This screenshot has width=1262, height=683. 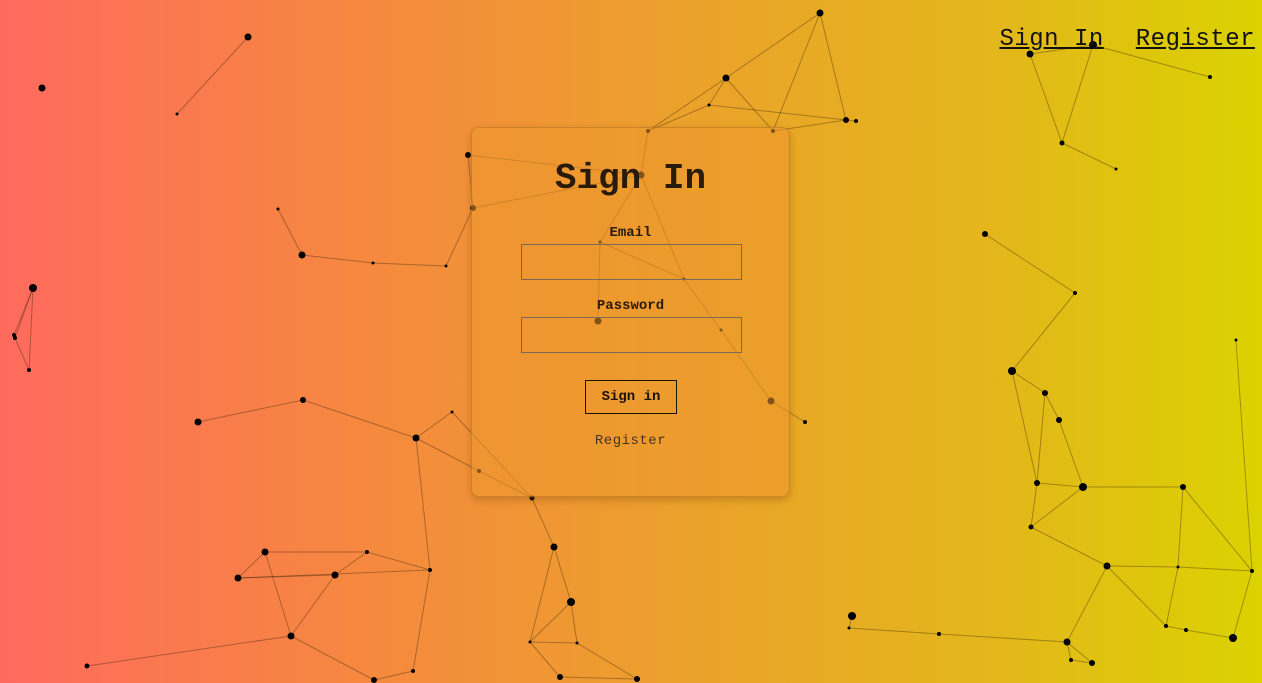 What do you see at coordinates (630, 178) in the screenshot?
I see `page-title: Sign In` at bounding box center [630, 178].